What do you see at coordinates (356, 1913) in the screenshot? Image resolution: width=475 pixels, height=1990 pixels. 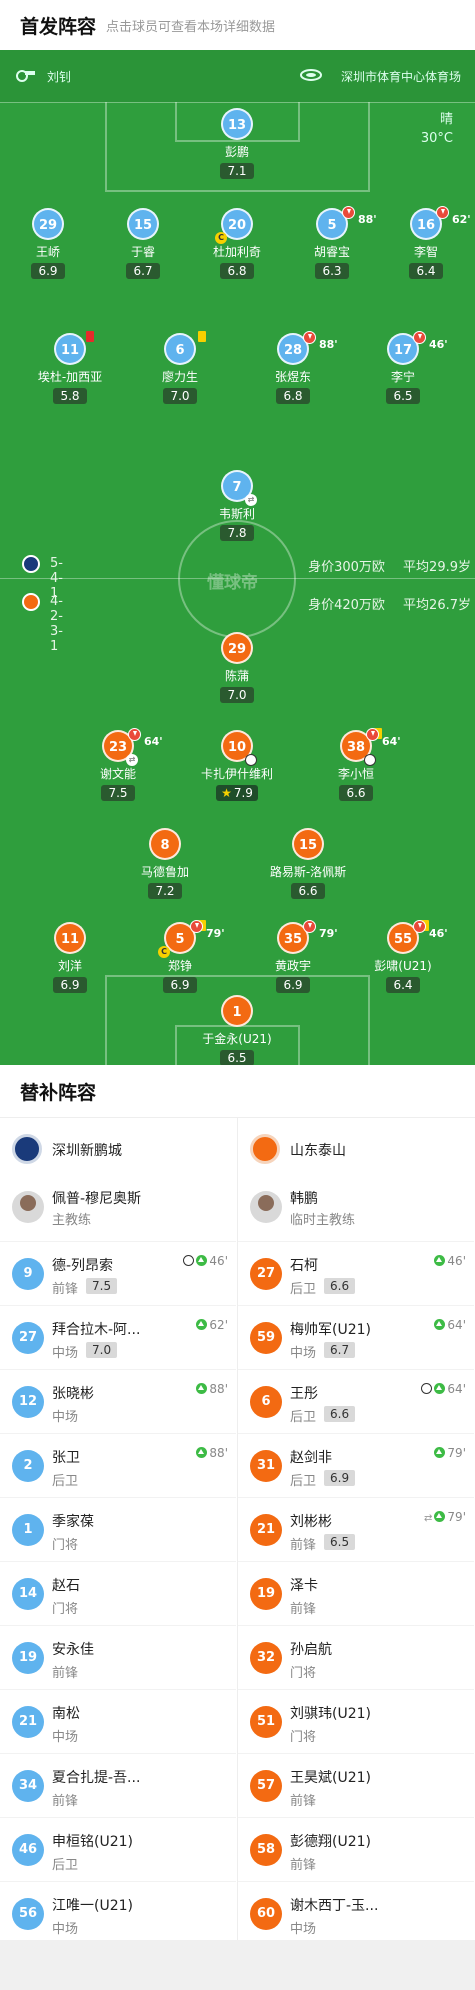 I see `away-sub-player: 60 谢木西丁-玉... 中场` at bounding box center [356, 1913].